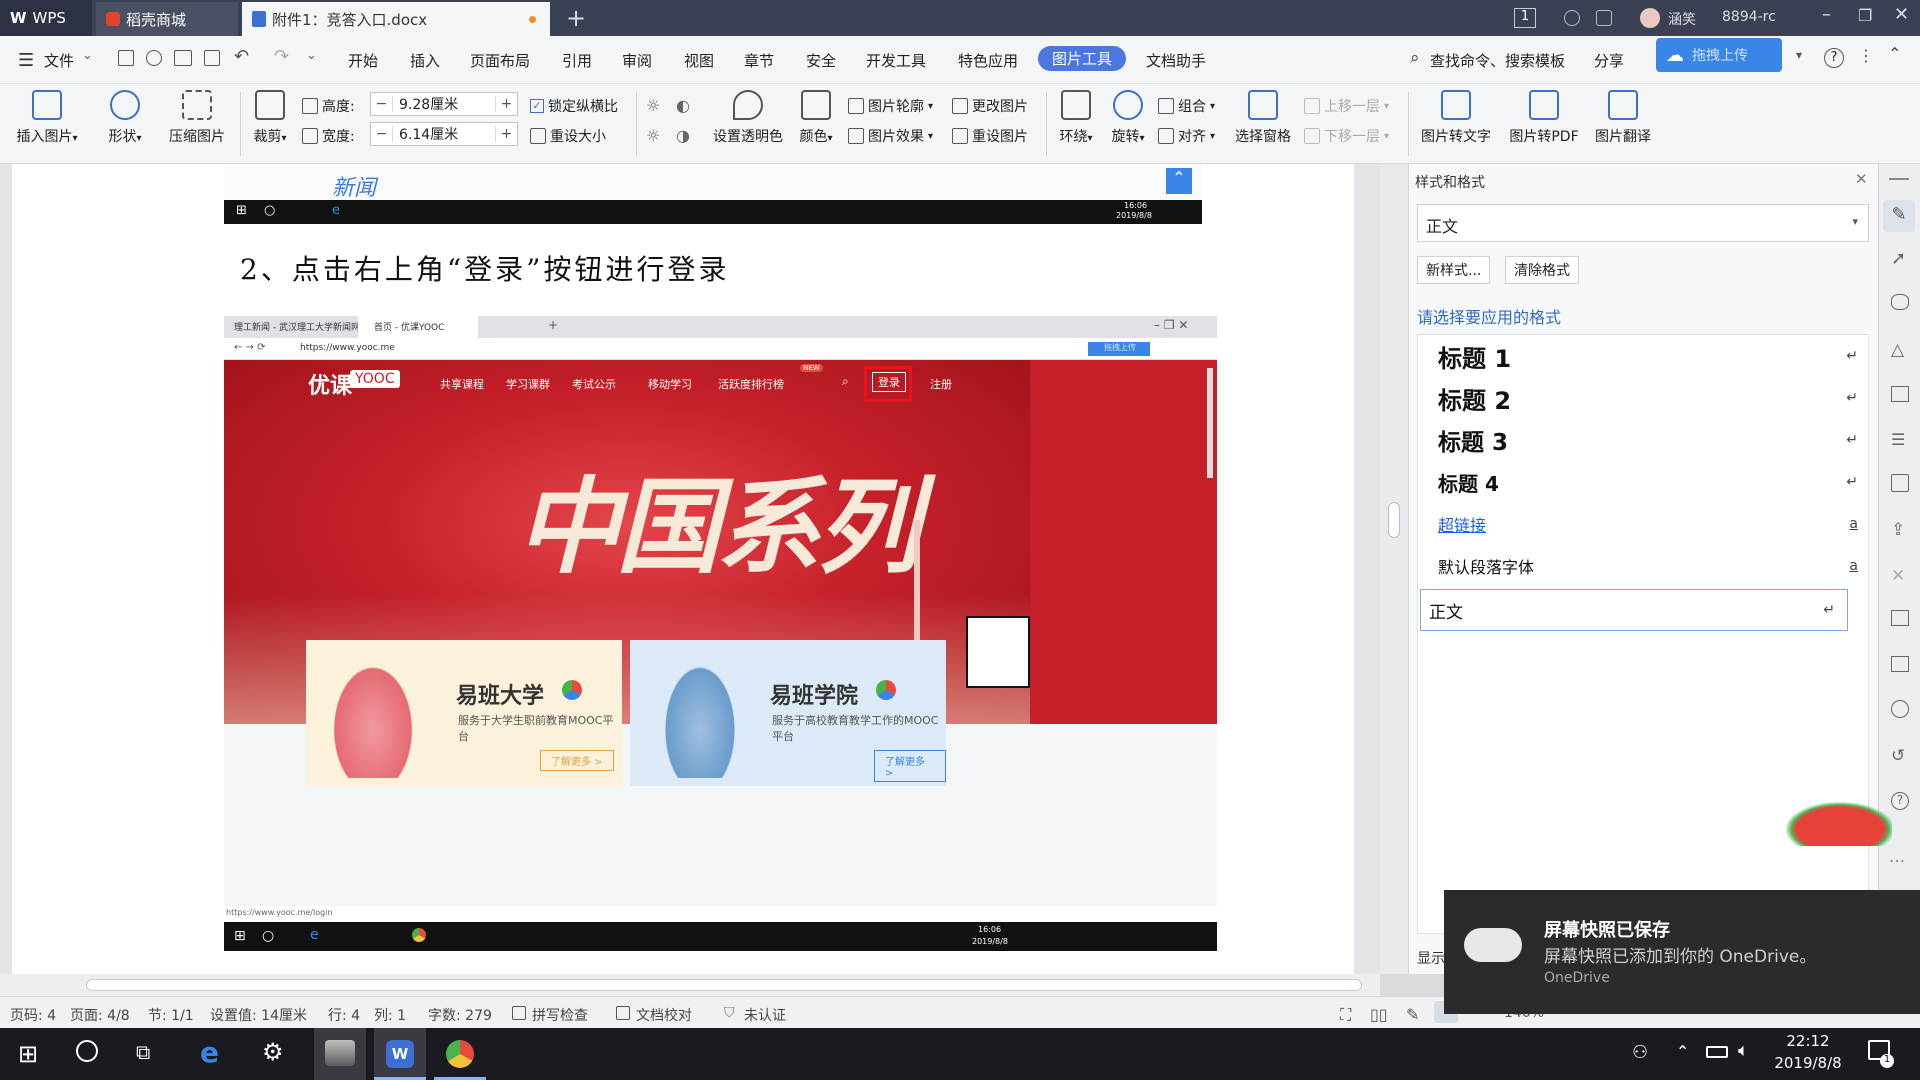  Describe the element at coordinates (100, 1015) in the screenshot. I see `status-page: 页面: 4/8` at that location.